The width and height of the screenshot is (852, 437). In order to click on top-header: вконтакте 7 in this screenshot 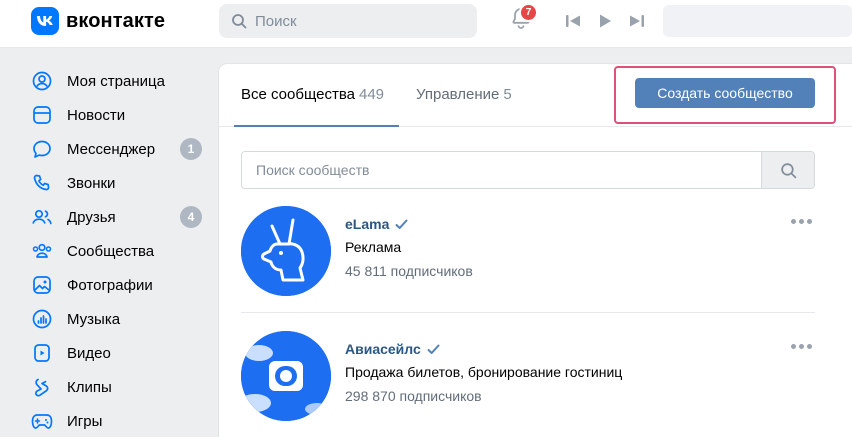, I will do `click(426, 24)`.